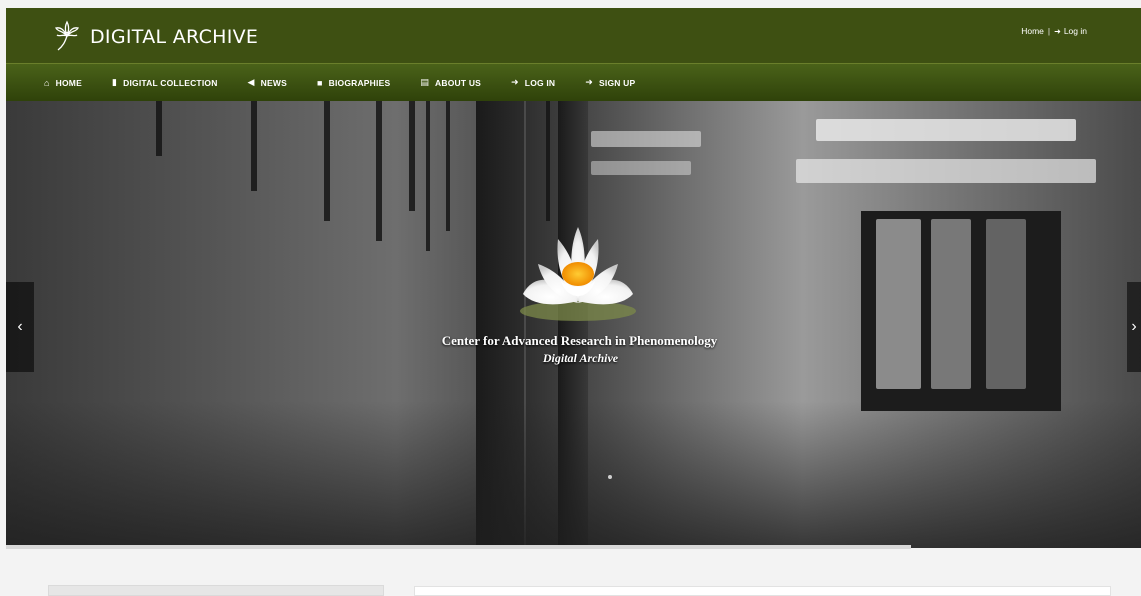 The height and width of the screenshot is (596, 1141). I want to click on carousel-next-button: ›, so click(1134, 327).